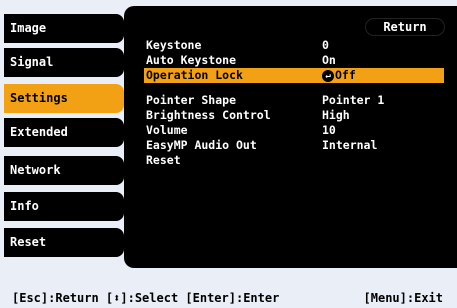 This screenshot has height=308, width=457. What do you see at coordinates (353, 100) in the screenshot?
I see `setting-value: Pointer 1` at bounding box center [353, 100].